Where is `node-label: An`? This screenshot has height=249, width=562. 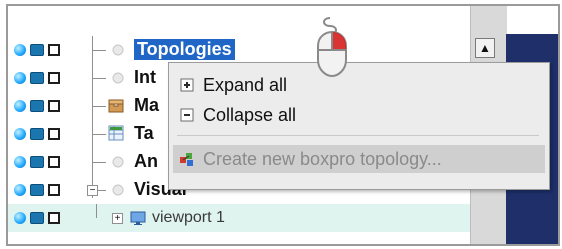
node-label: An is located at coordinates (146, 161).